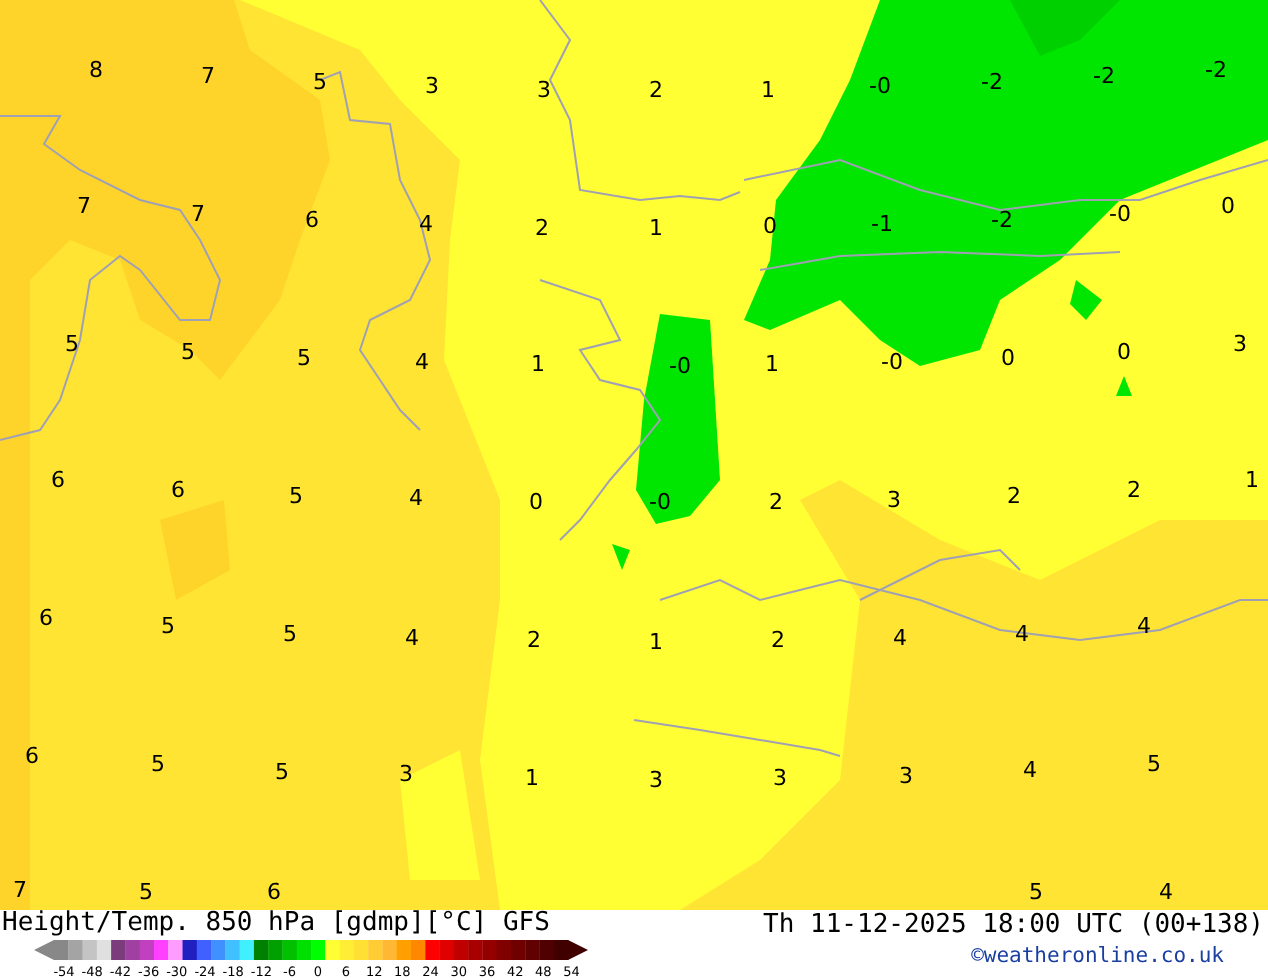 The width and height of the screenshot is (1268, 980). Describe the element at coordinates (1097, 956) in the screenshot. I see `credit-link: ©weatheronline.co.uk` at that location.